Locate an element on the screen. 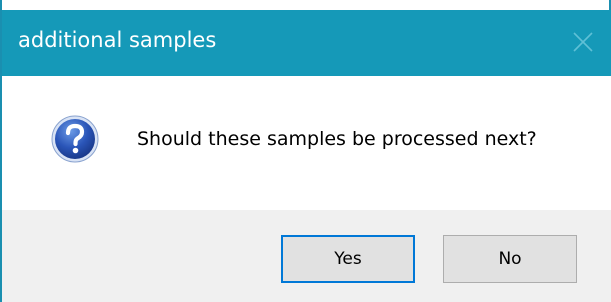  no-button: No is located at coordinates (510, 259).